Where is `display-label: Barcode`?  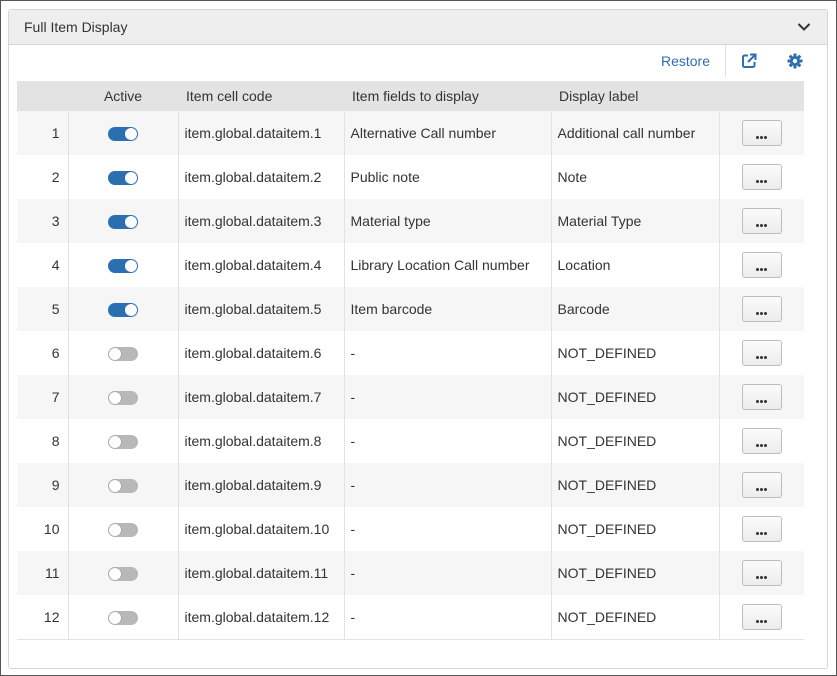
display-label: Barcode is located at coordinates (634, 309).